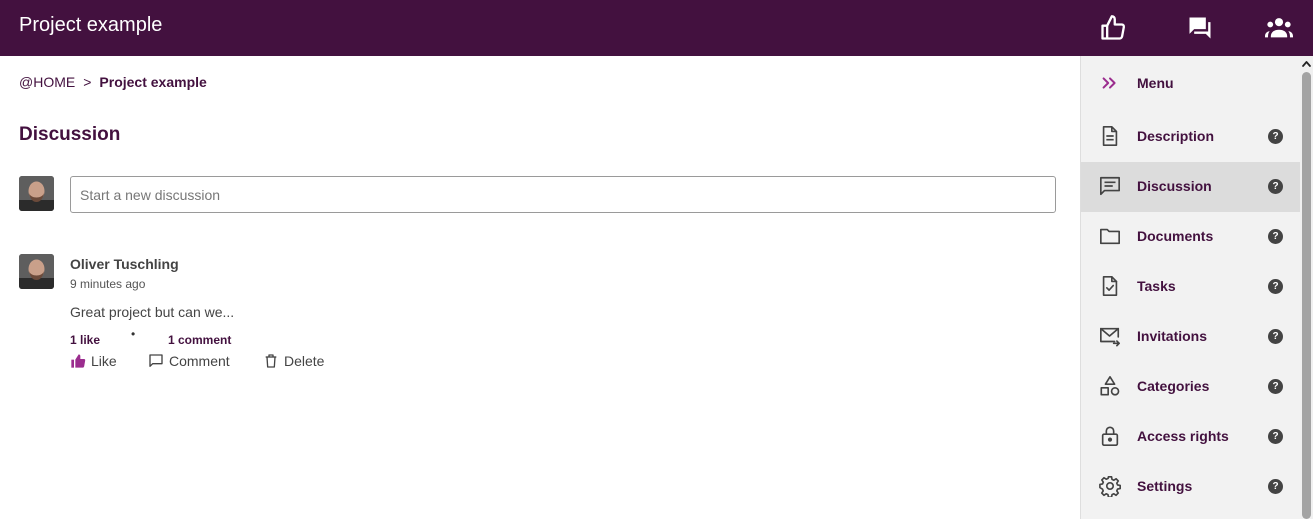 Image resolution: width=1313 pixels, height=519 pixels. I want to click on breadcrumb-home-link: @HOME, so click(47, 82).